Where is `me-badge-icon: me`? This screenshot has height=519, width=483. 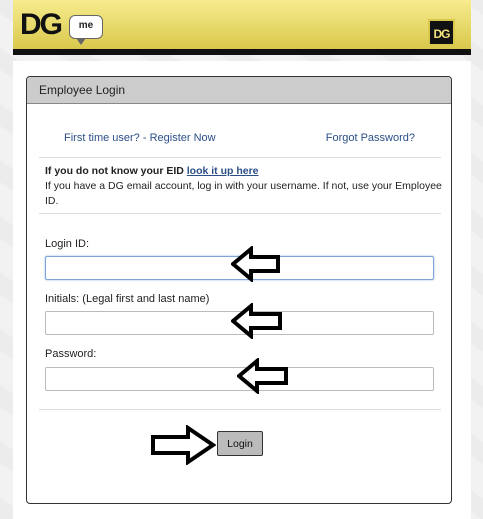
me-badge-icon: me is located at coordinates (86, 30).